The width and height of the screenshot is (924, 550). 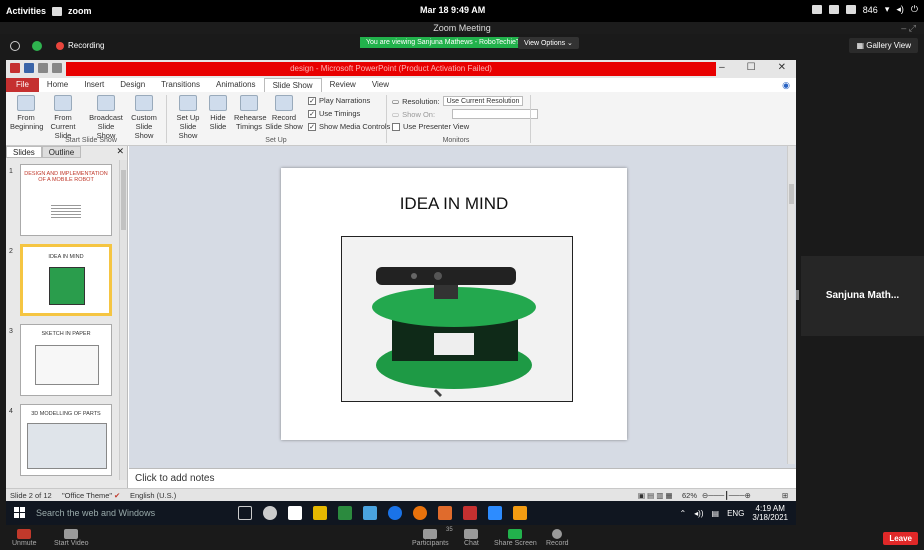 I want to click on tab-outline: Outline, so click(x=61, y=152).